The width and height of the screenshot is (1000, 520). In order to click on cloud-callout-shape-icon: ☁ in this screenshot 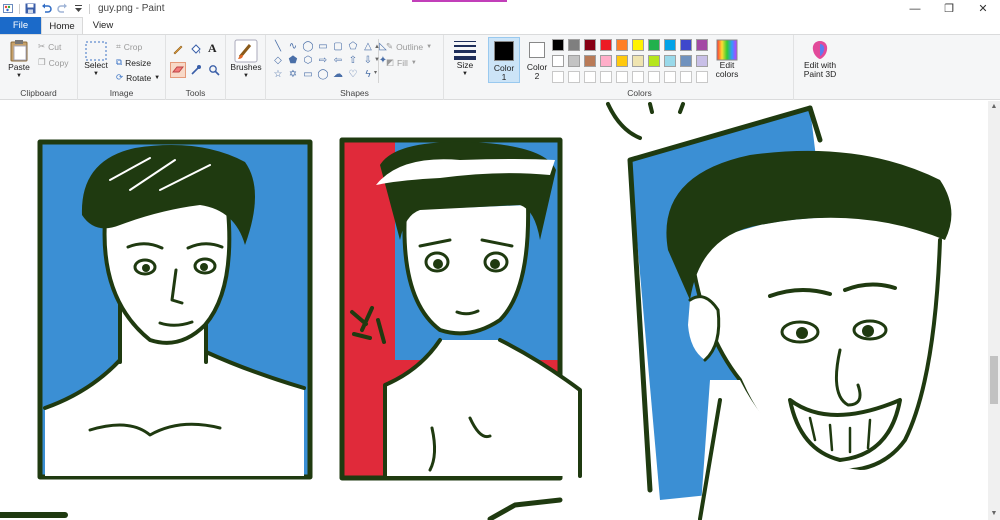, I will do `click(338, 75)`.